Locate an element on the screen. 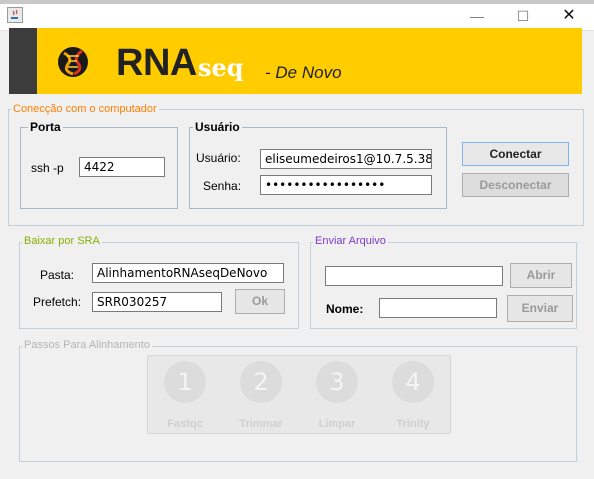 This screenshot has width=594, height=479. app-subtitle: - De Novo is located at coordinates (303, 72).